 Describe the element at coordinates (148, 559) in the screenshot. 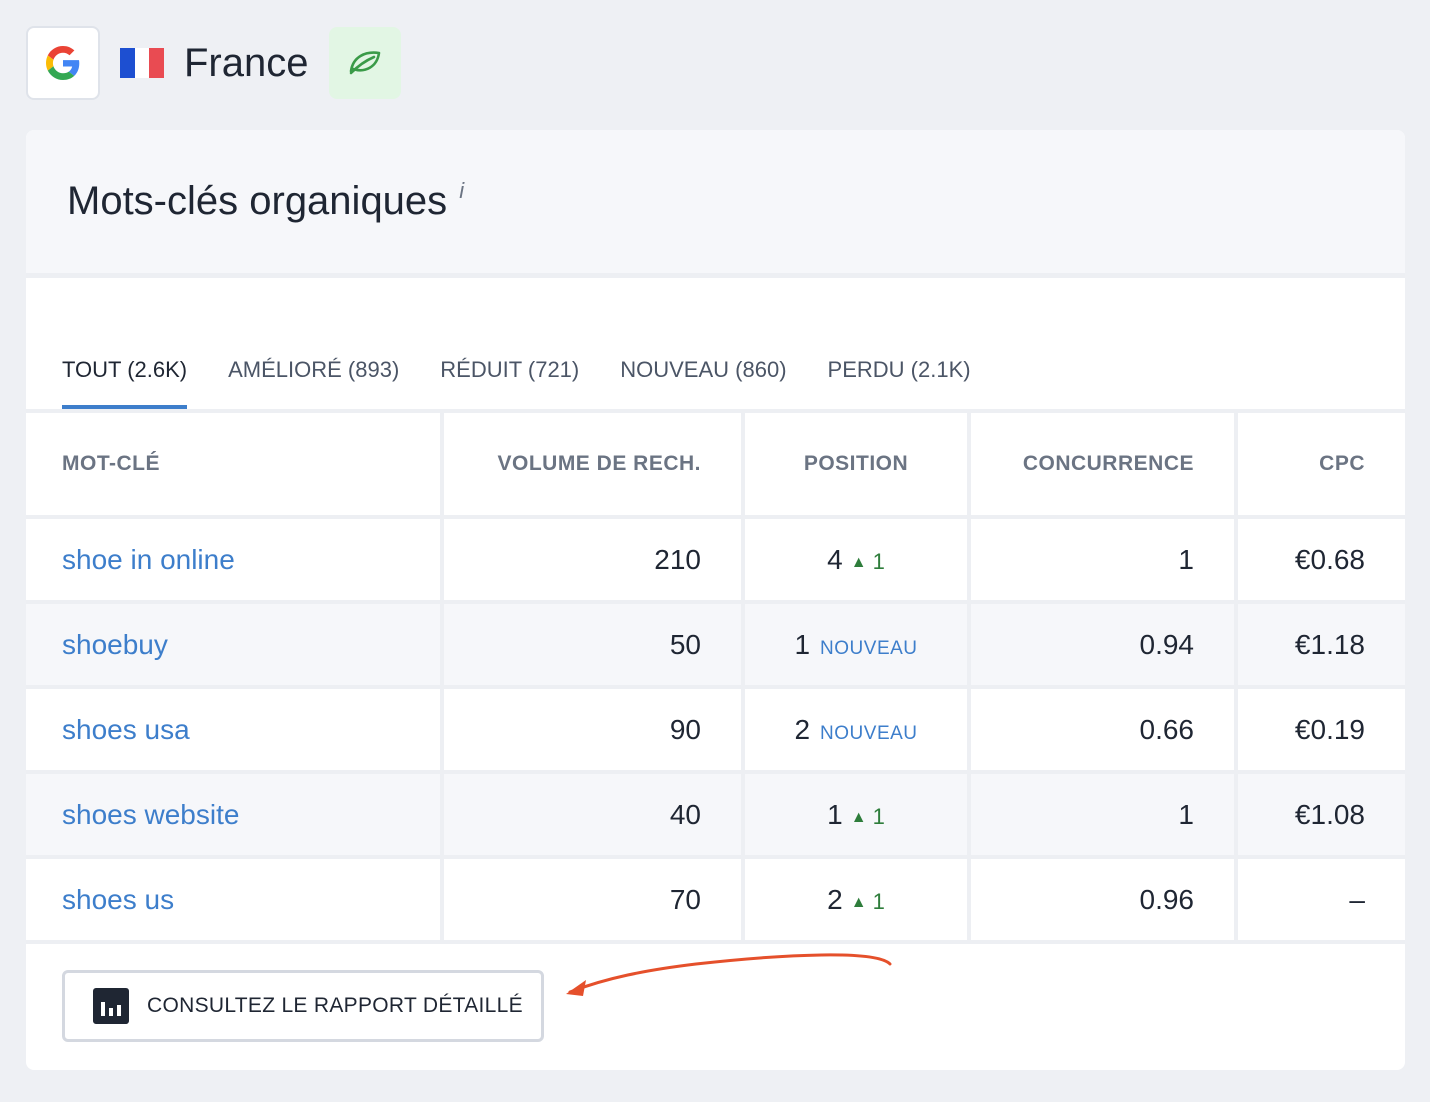

I see `keyword-link: shoe in online` at that location.